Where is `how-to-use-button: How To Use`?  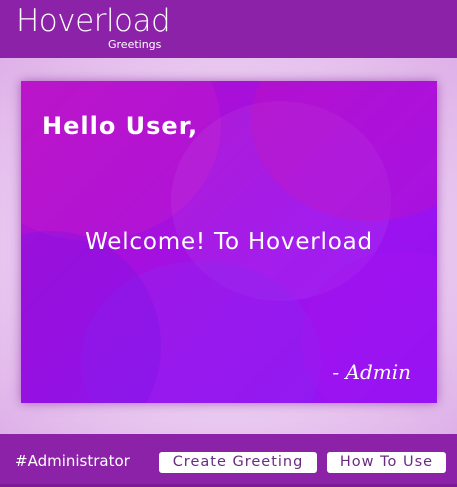 how-to-use-button: How To Use is located at coordinates (386, 462).